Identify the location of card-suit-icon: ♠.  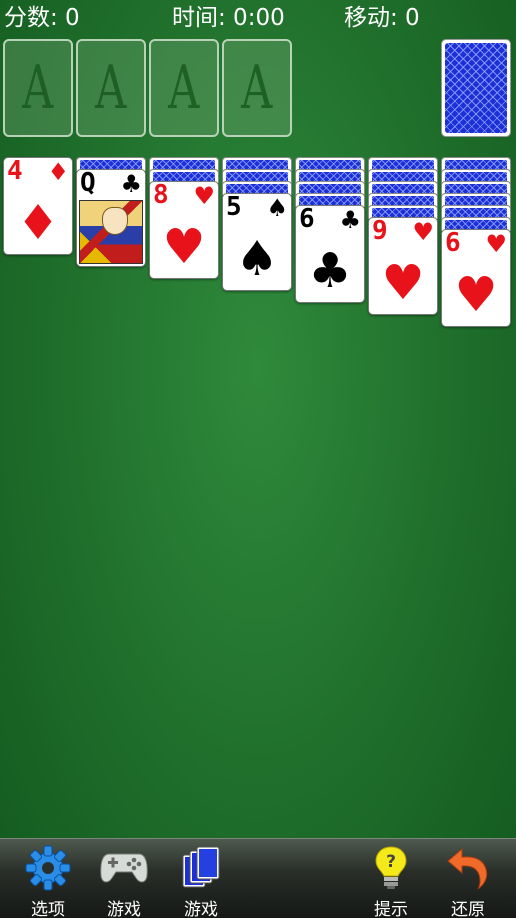
(277, 208).